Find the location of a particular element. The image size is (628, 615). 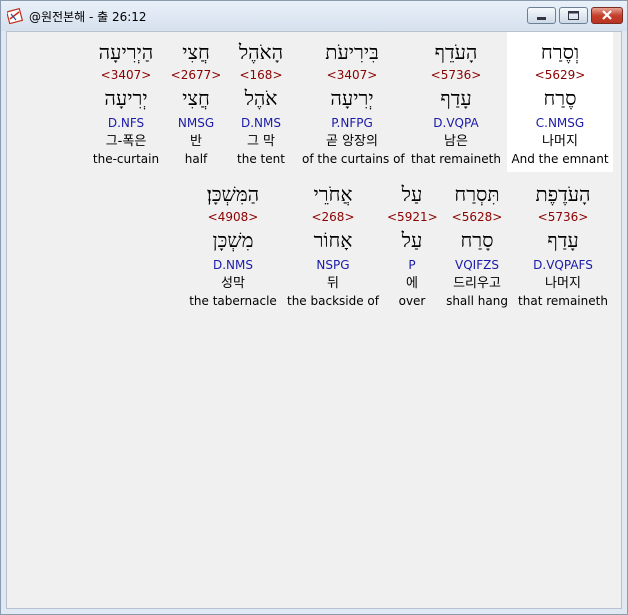

morph-code: NMSG is located at coordinates (196, 123).